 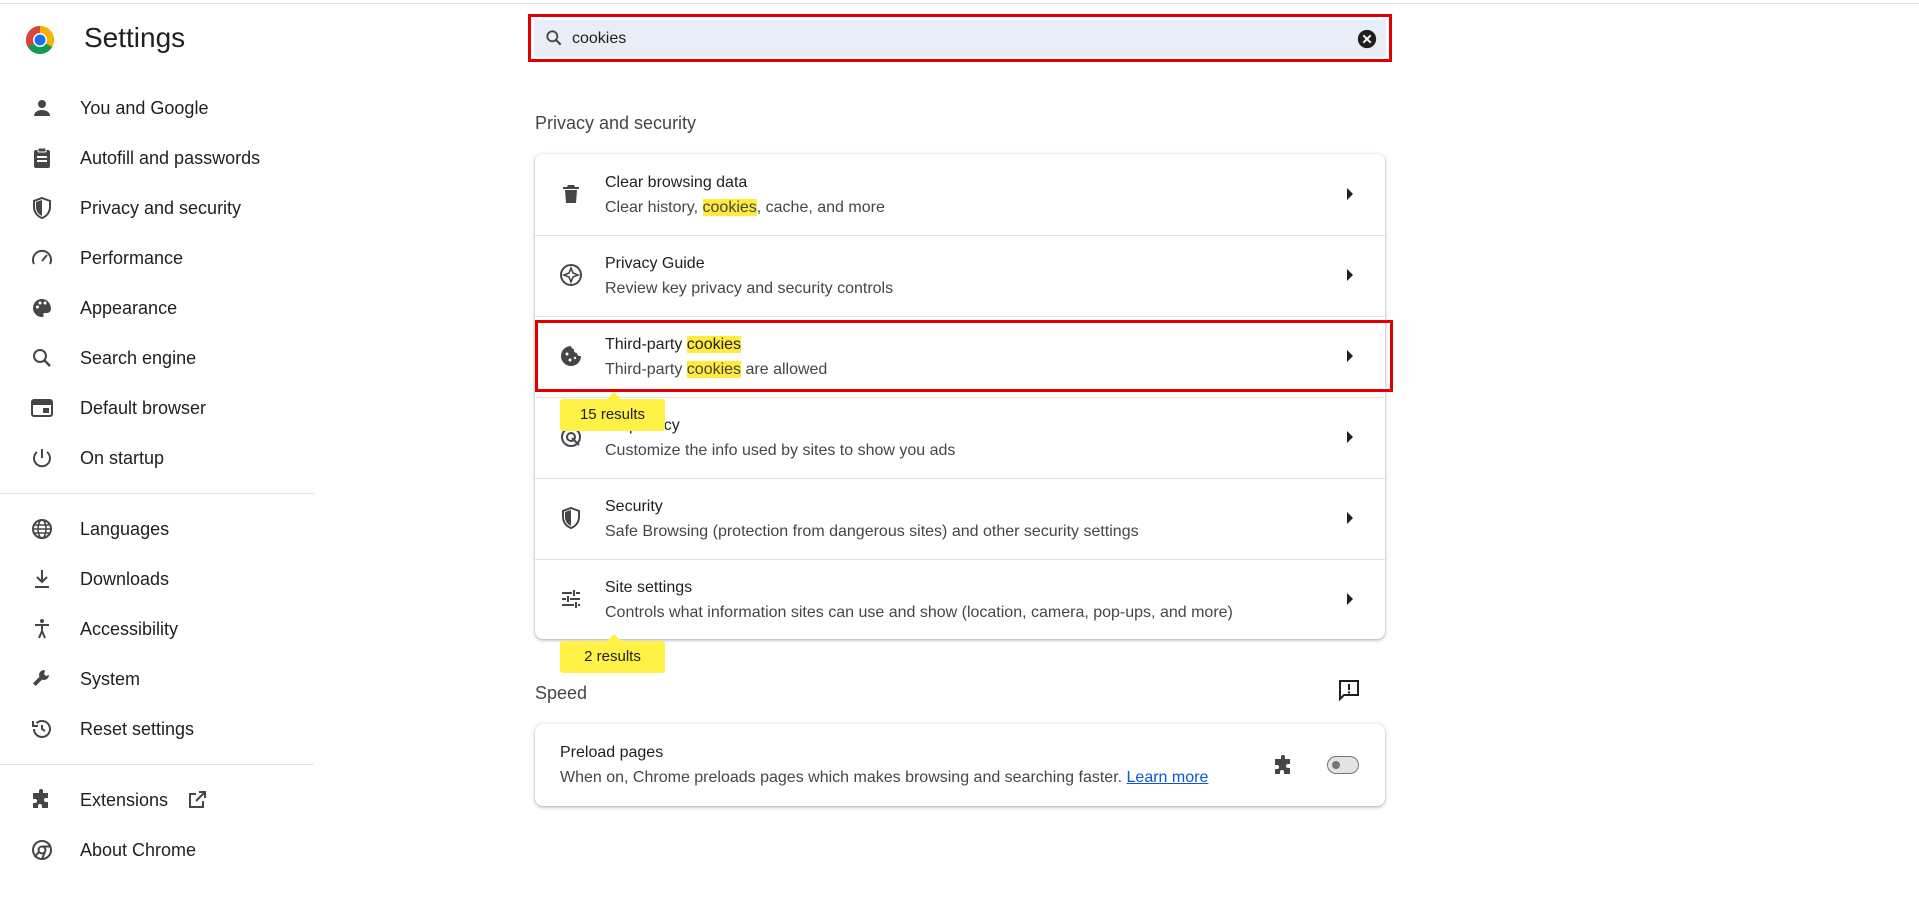 What do you see at coordinates (132, 258) in the screenshot?
I see `sidebar-item-label: Performance` at bounding box center [132, 258].